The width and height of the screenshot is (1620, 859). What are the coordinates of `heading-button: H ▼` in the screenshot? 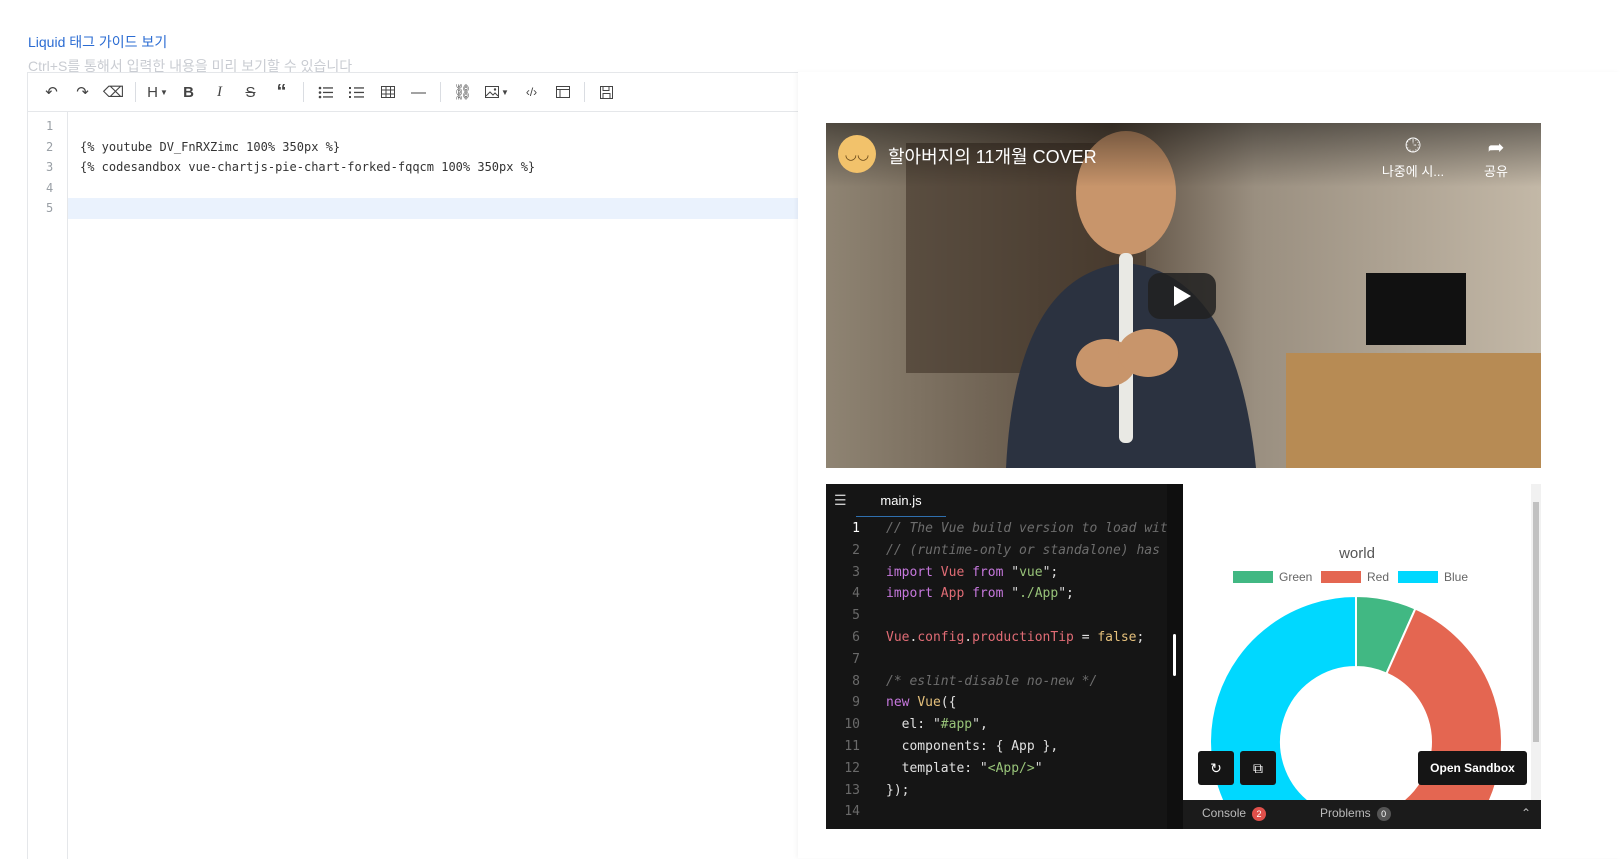 It's located at (157, 92).